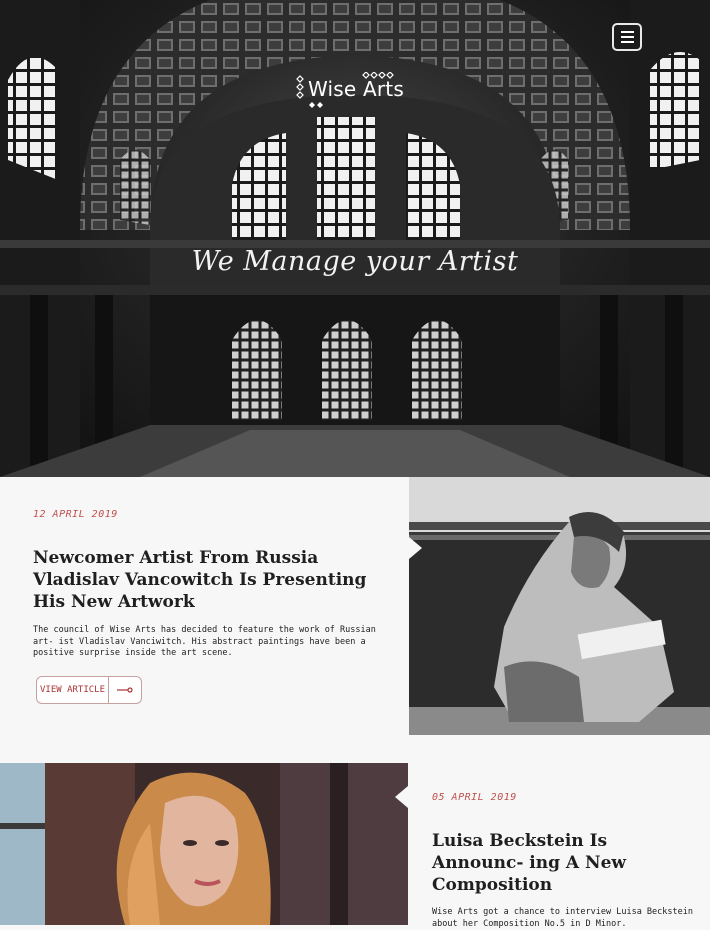 Image resolution: width=710 pixels, height=930 pixels. I want to click on brand-name: Wise Arts, so click(356, 89).